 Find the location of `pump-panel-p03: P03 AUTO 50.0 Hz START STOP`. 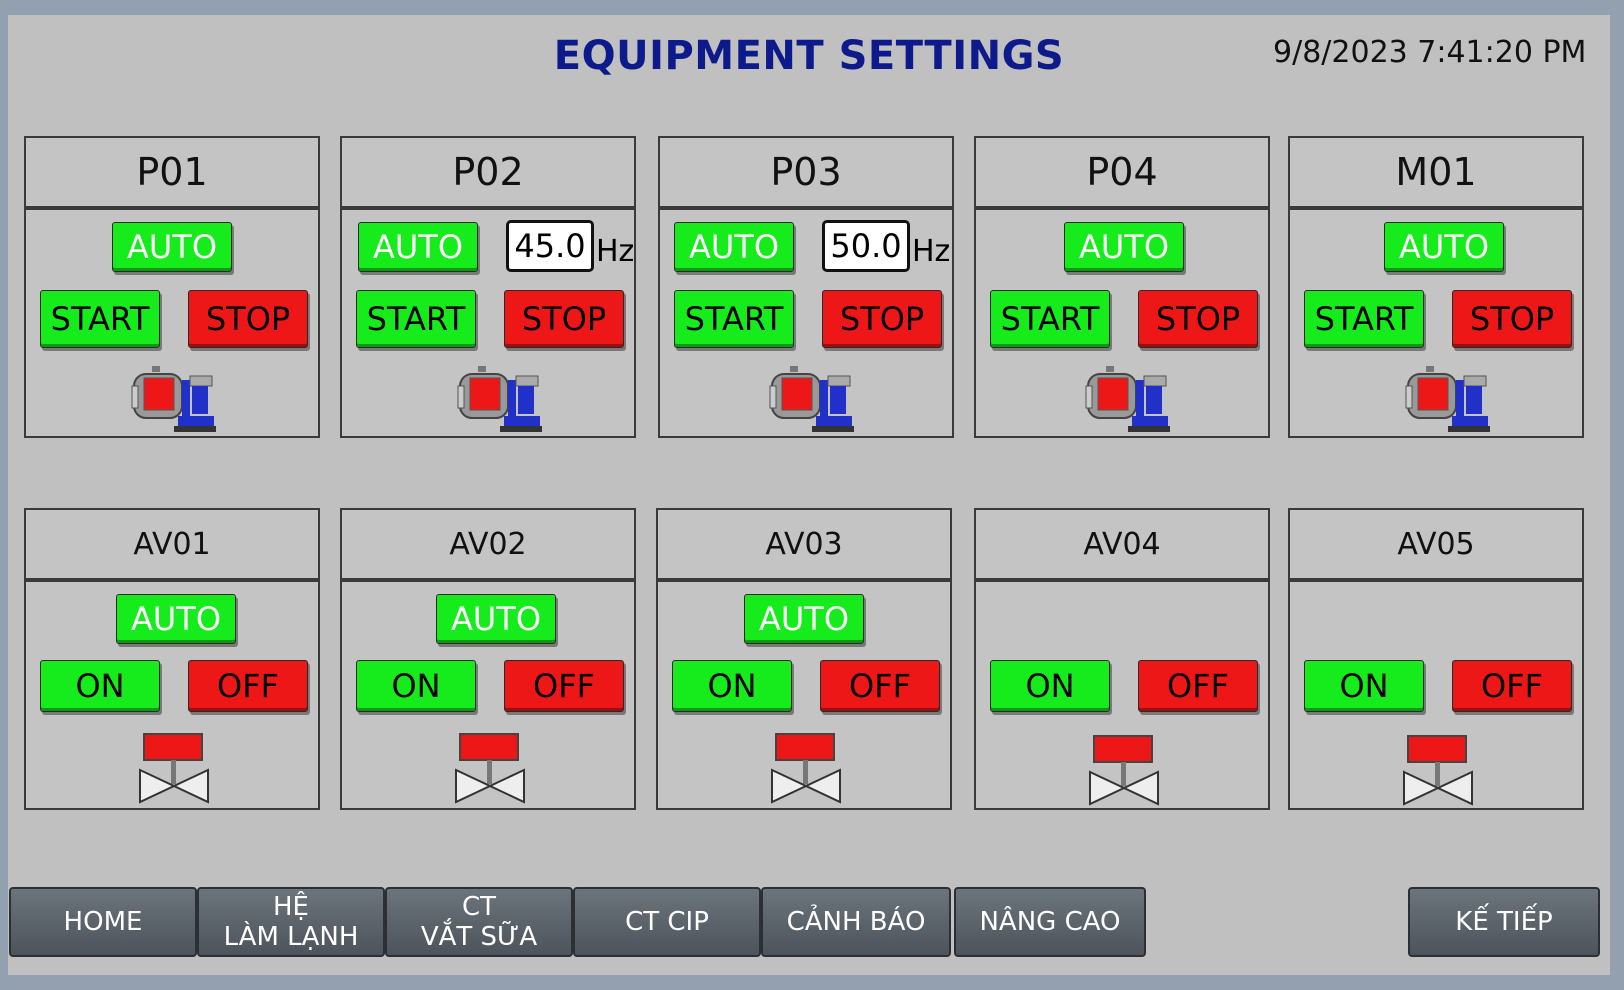

pump-panel-p03: P03 AUTO 50.0 Hz START STOP is located at coordinates (806, 287).